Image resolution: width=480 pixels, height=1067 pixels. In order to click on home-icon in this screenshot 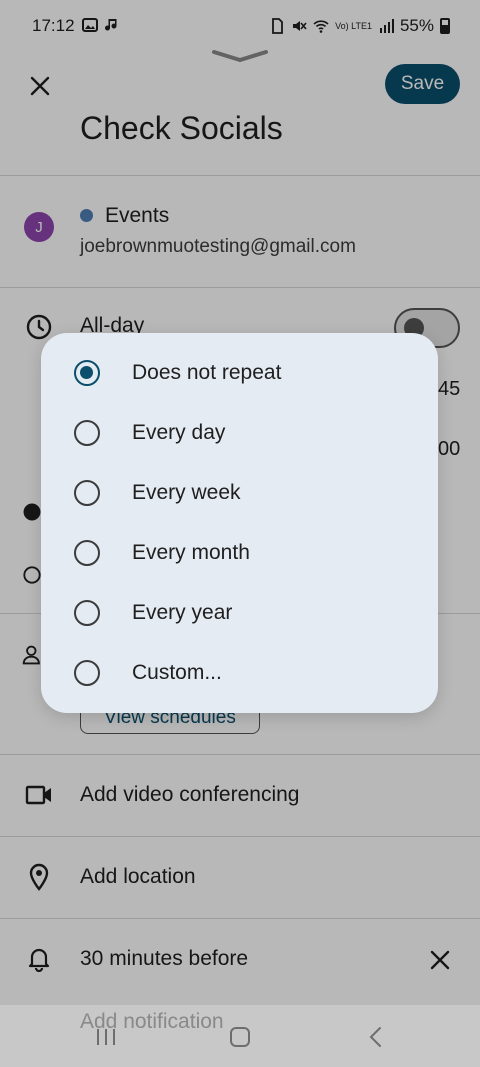, I will do `click(240, 1037)`.